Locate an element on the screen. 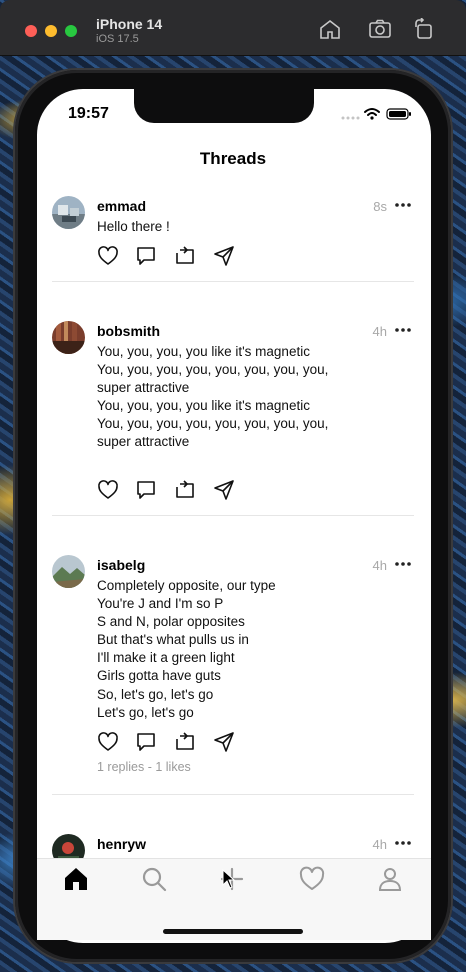 The height and width of the screenshot is (972, 466). post-body: Hello there ! is located at coordinates (247, 227).